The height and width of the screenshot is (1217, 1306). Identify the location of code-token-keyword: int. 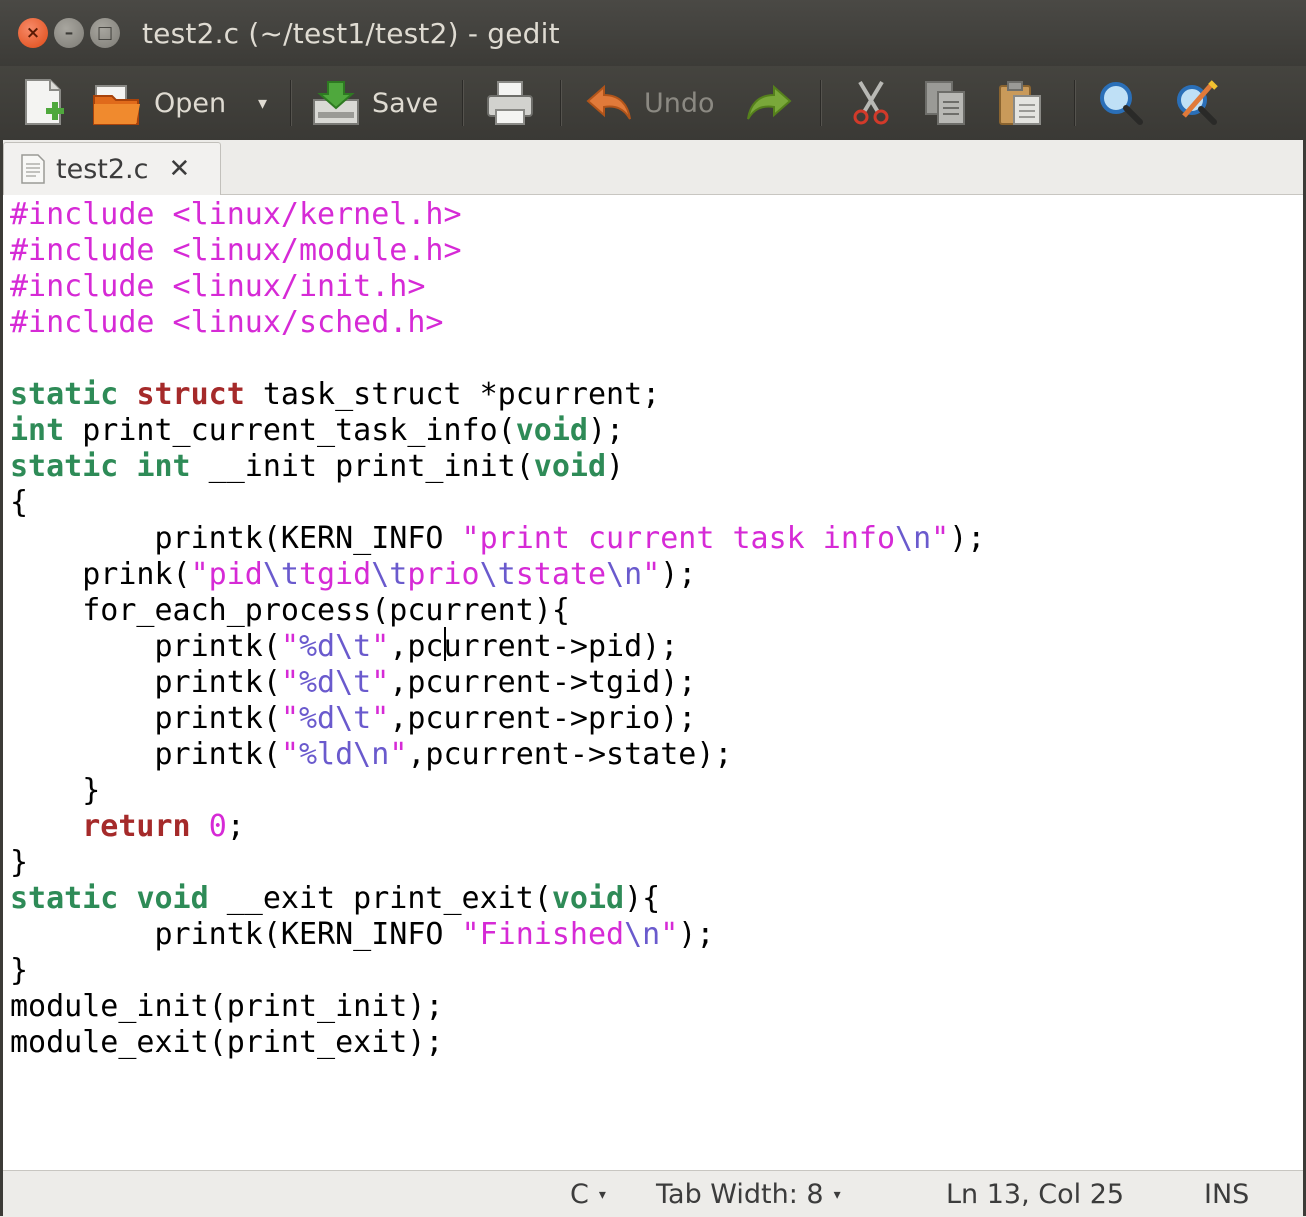
(163, 466).